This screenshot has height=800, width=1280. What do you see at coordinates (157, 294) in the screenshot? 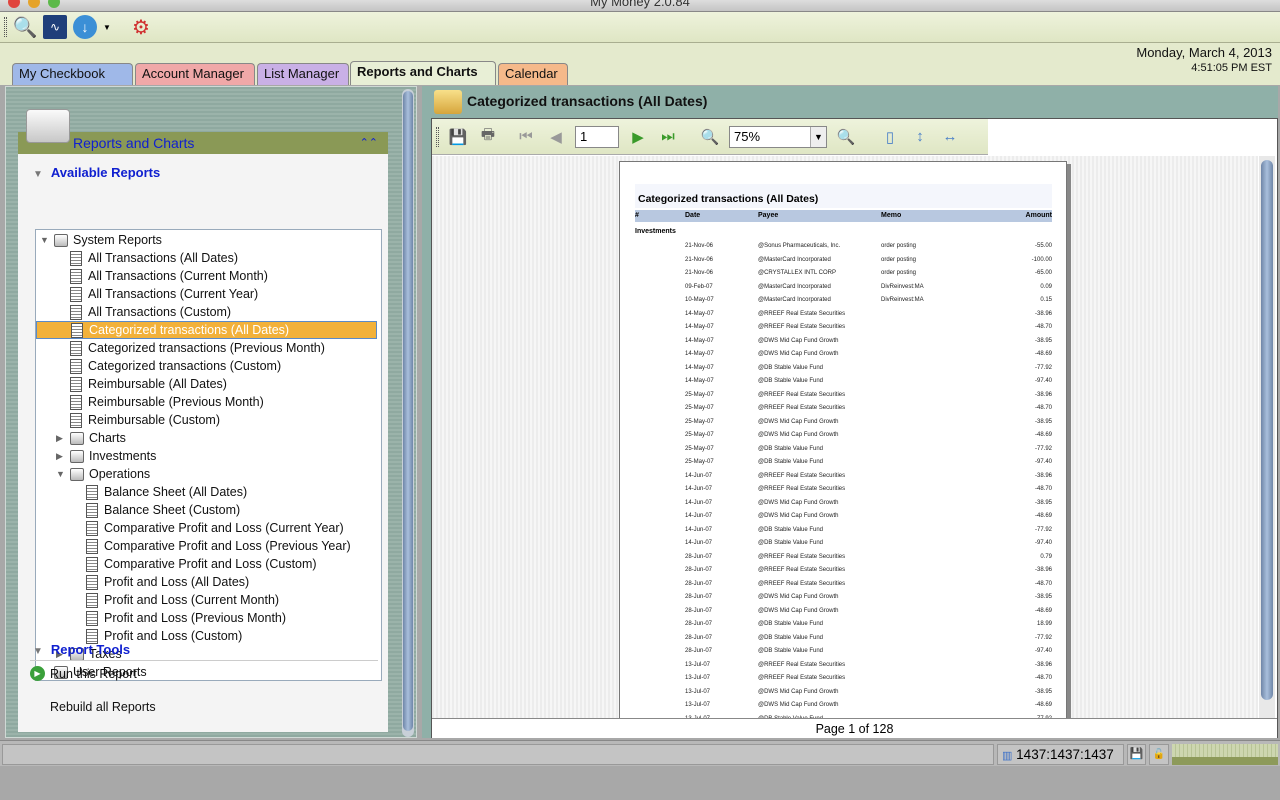
I see `tree-report-item: All Transactions (Current Year)` at bounding box center [157, 294].